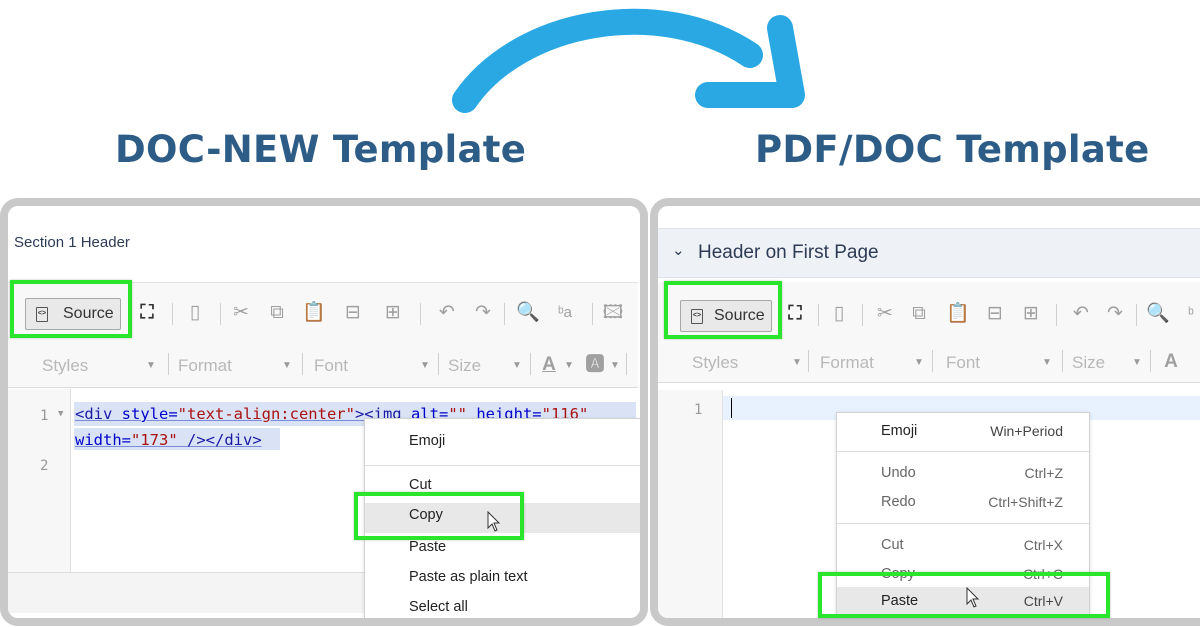  Describe the element at coordinates (266, 414) in the screenshot. I see `code-token: "text-align:center"` at that location.